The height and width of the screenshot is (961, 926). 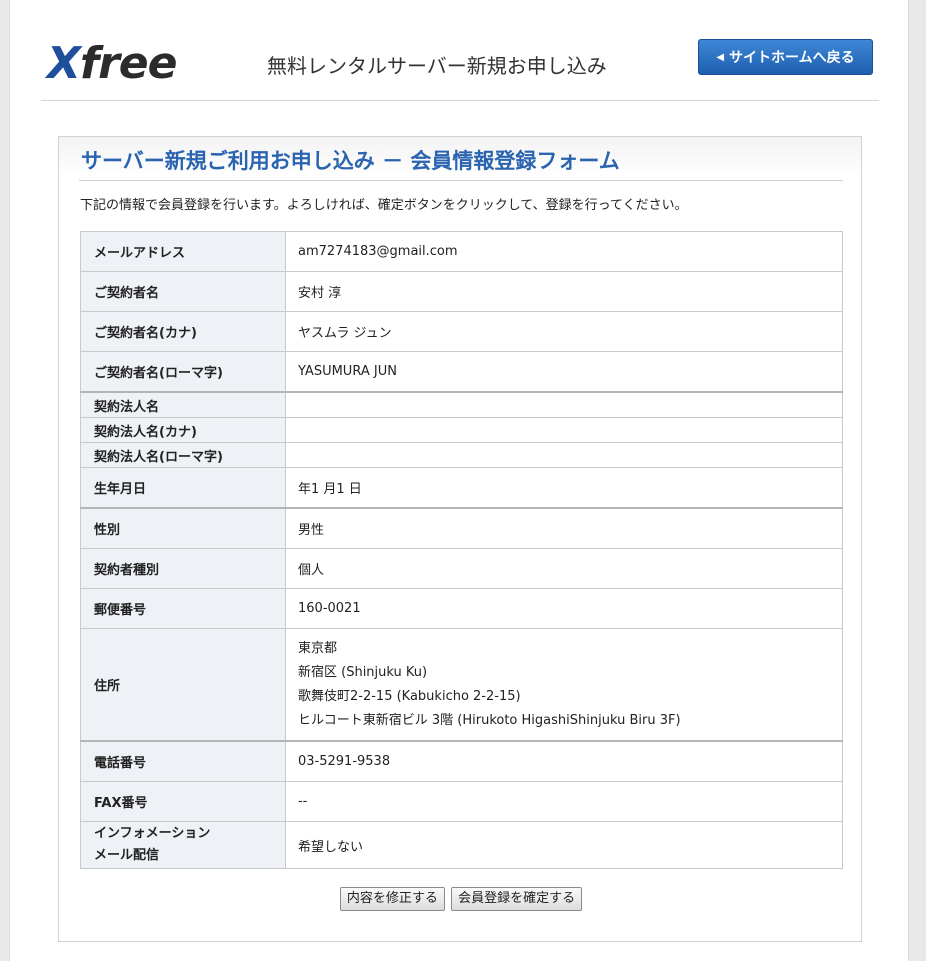 I want to click on address-line: 歌舞伎町2-2-15 (Kabukicho 2-2-15), so click(x=409, y=696).